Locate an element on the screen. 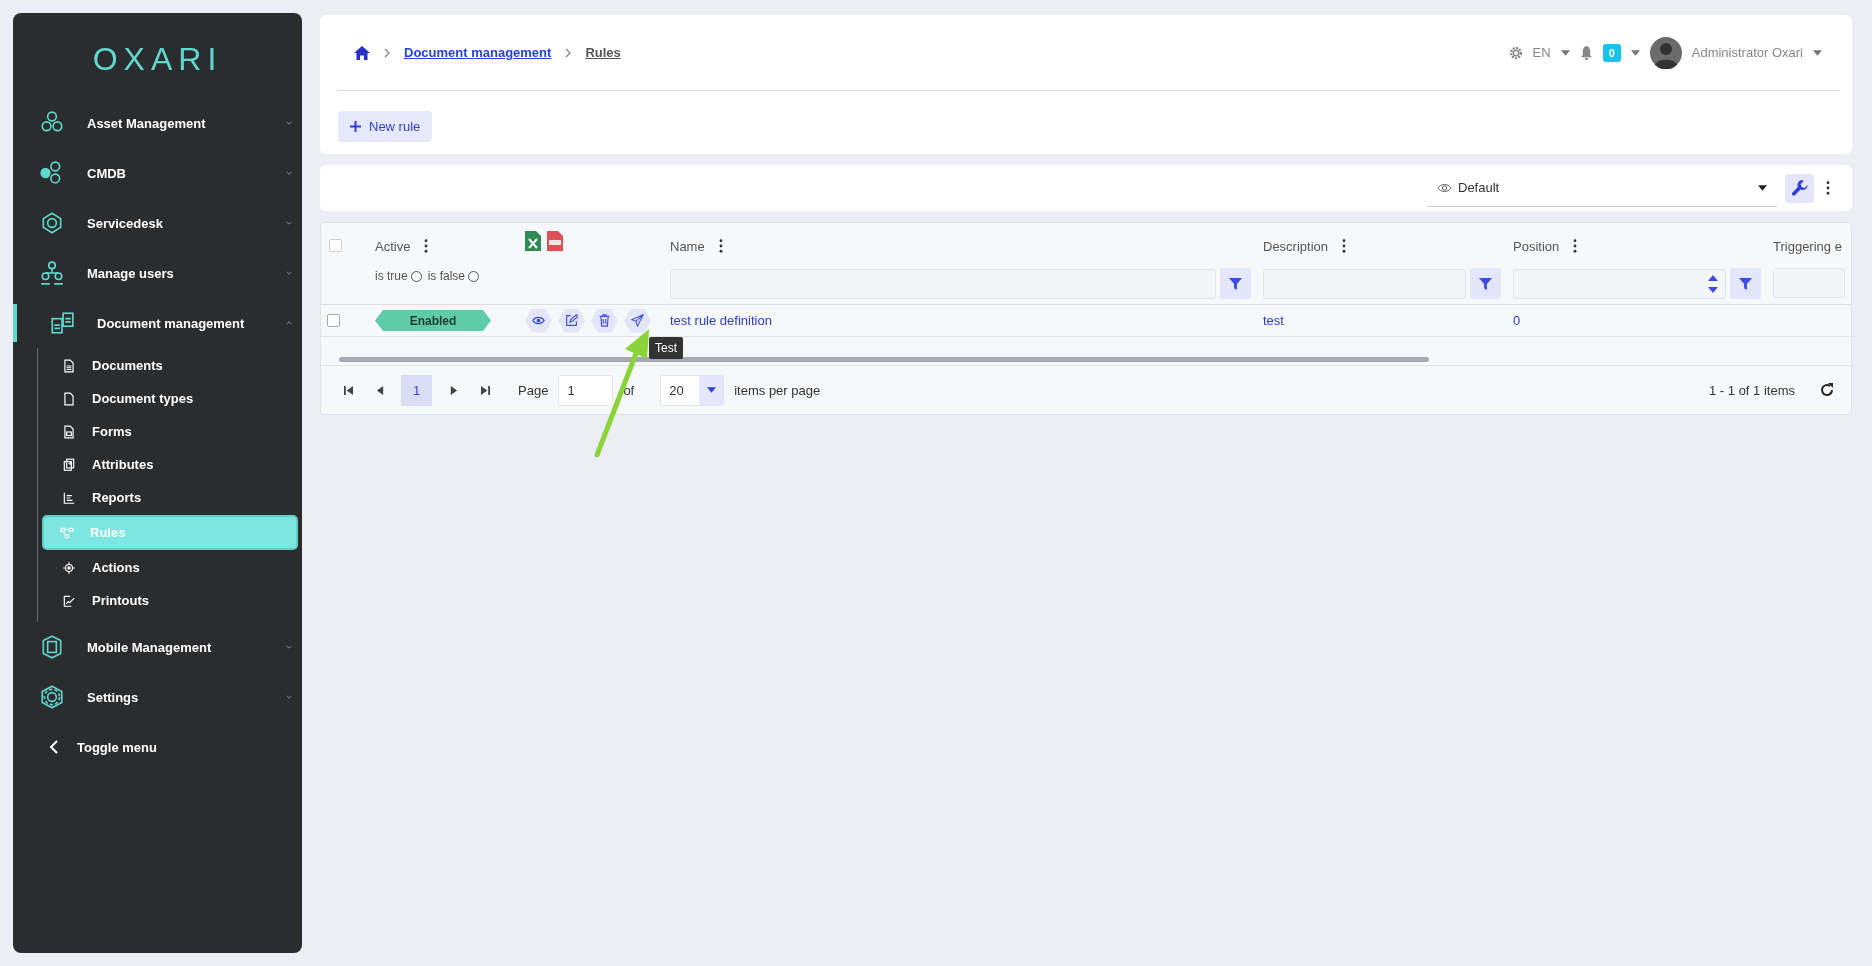 The width and height of the screenshot is (1872, 966). breadcrumb-link: Document management is located at coordinates (478, 52).